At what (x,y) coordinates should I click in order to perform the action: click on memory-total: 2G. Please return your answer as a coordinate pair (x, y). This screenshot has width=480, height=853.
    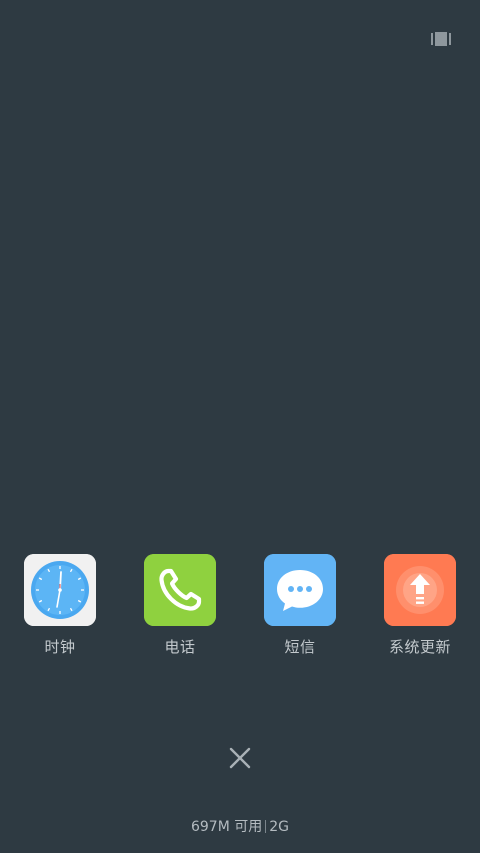
    Looking at the image, I should click on (279, 827).